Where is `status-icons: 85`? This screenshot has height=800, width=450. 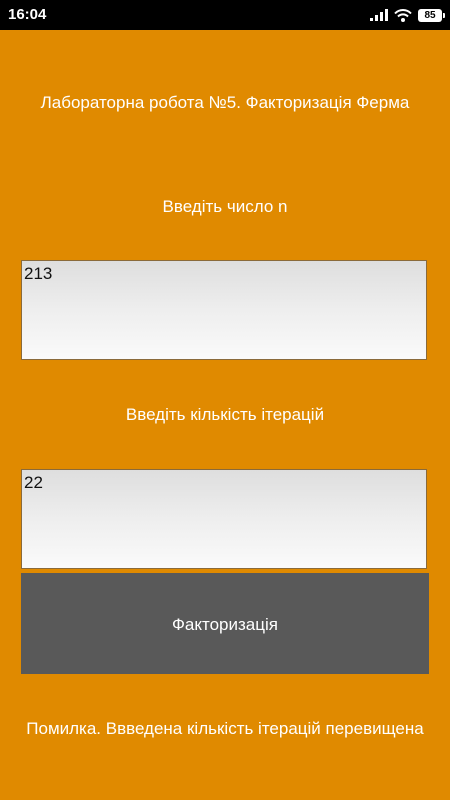 status-icons: 85 is located at coordinates (407, 15).